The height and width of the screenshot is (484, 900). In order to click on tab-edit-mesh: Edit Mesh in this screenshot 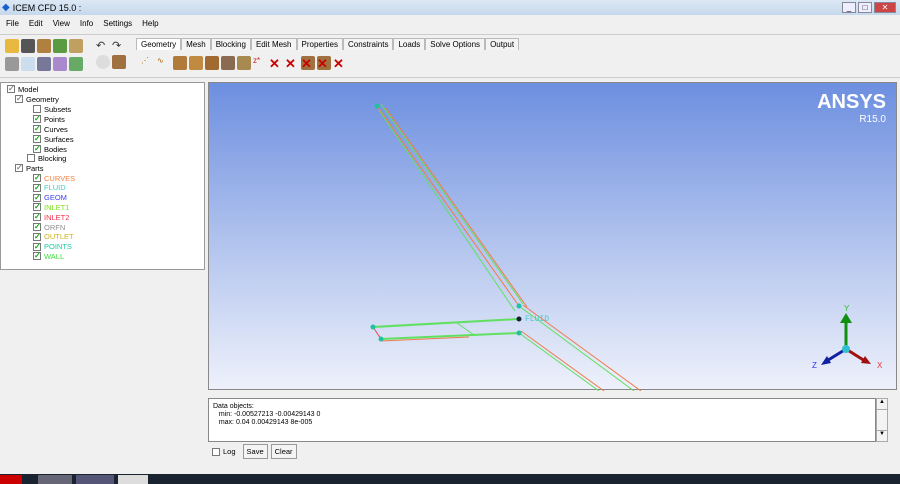, I will do `click(273, 44)`.